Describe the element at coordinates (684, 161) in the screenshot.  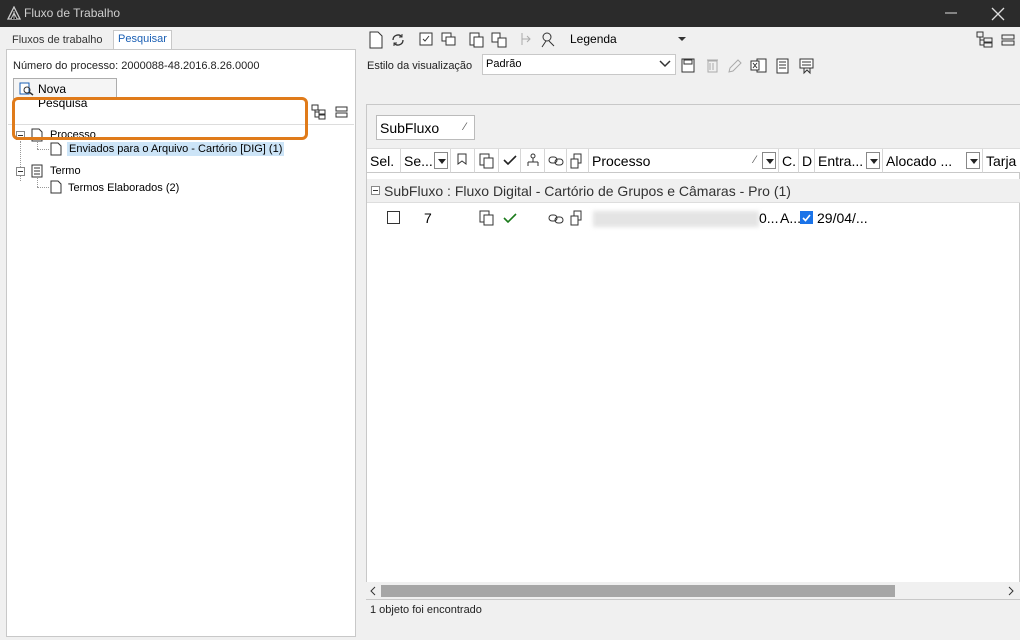
I see `col-header-processo: Processo ⁄` at that location.